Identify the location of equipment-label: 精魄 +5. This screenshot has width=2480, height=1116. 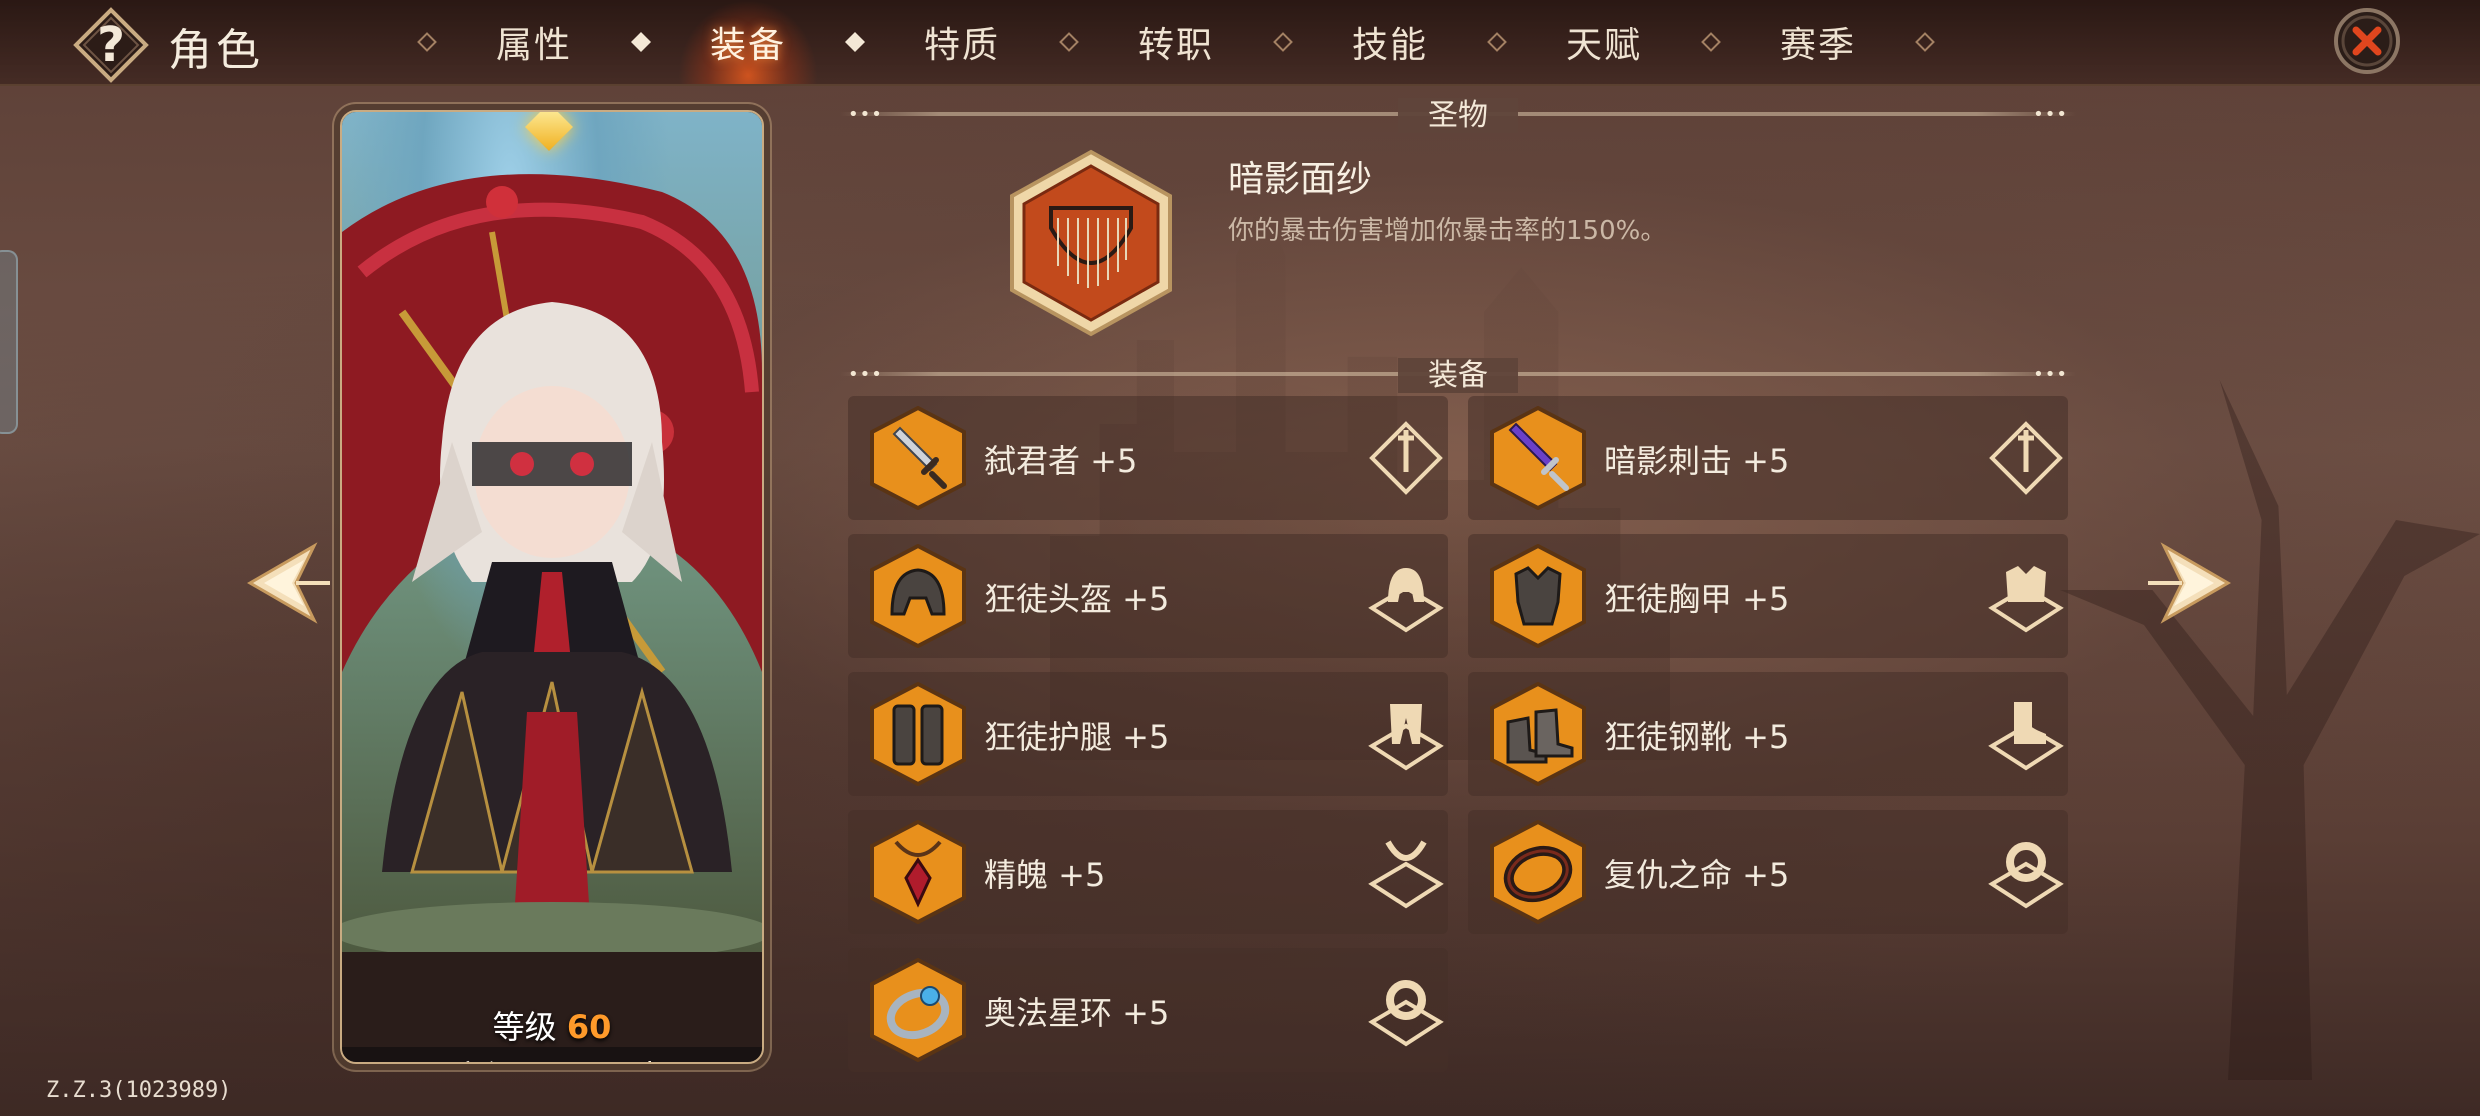
(1045, 875).